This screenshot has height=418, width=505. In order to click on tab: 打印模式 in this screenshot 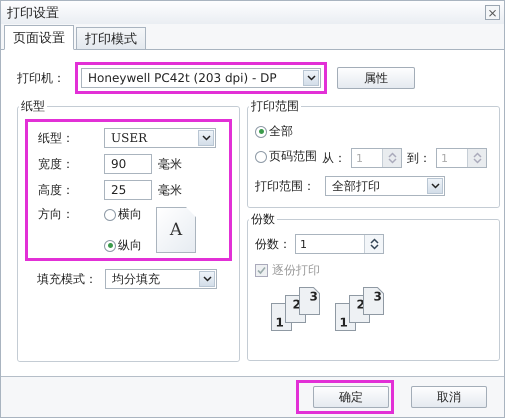, I will do `click(111, 38)`.